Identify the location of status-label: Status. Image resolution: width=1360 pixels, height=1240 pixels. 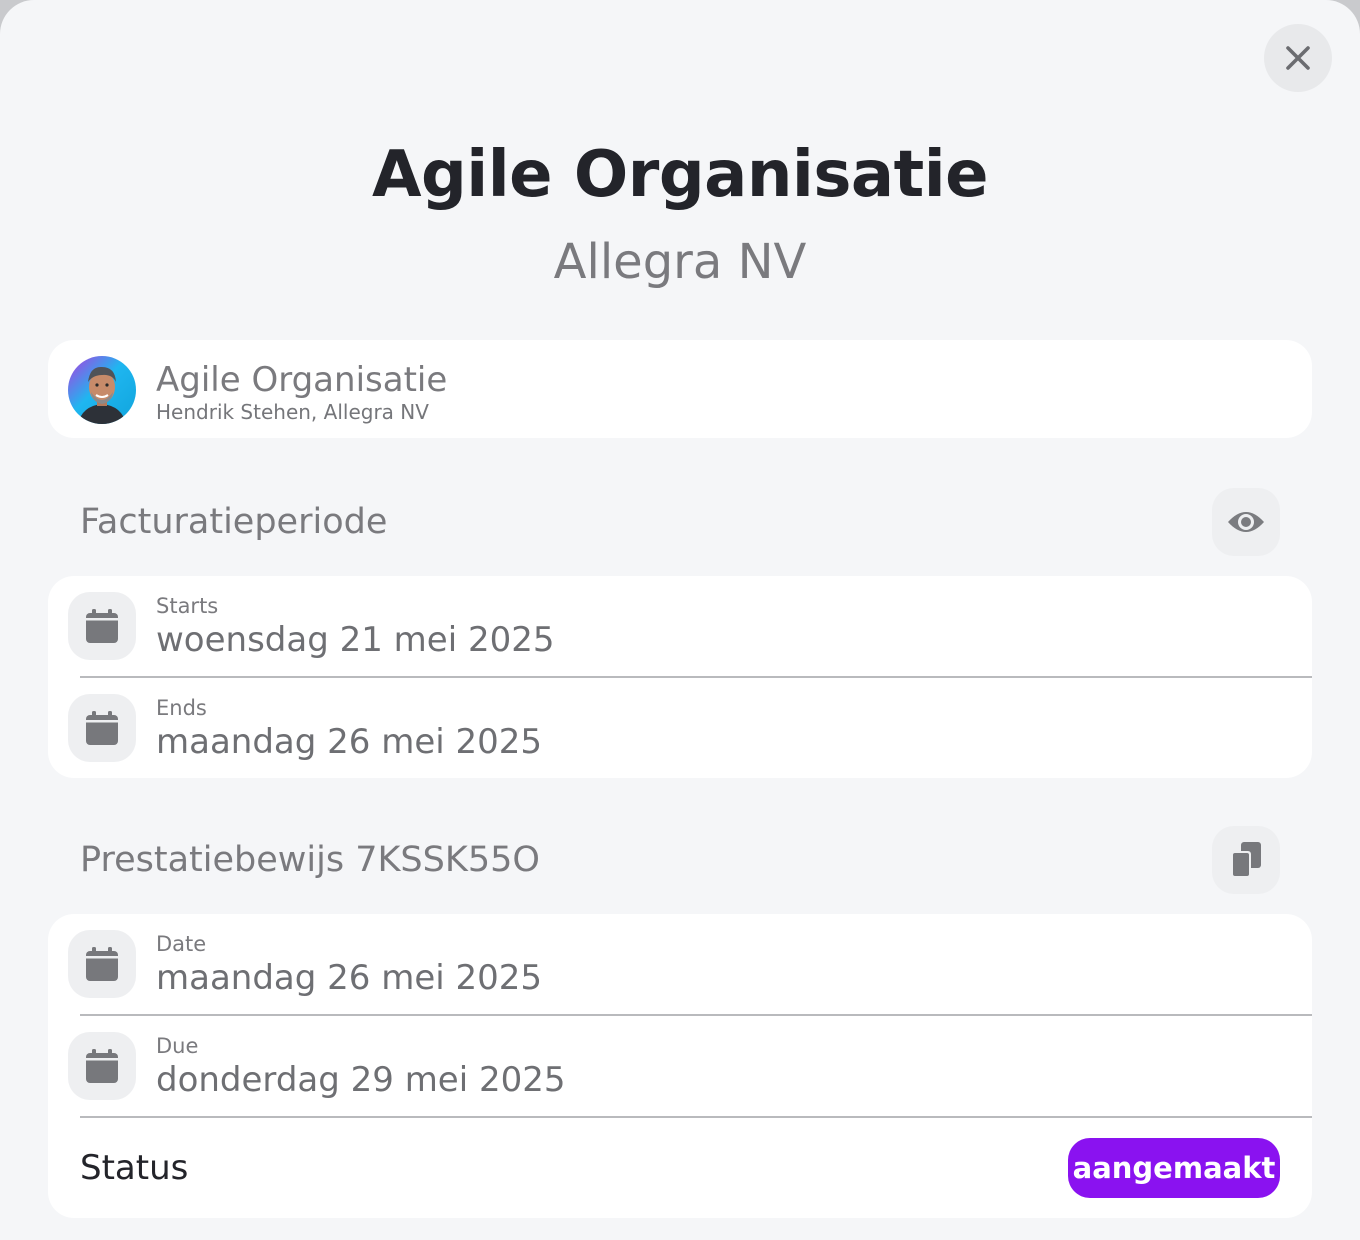
(134, 1168).